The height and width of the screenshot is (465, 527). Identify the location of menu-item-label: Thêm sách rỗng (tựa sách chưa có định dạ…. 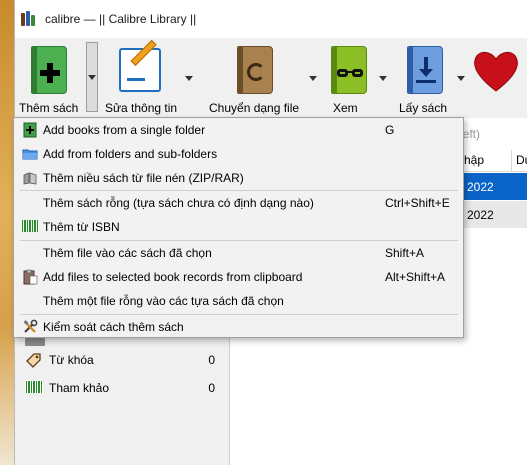
(178, 203).